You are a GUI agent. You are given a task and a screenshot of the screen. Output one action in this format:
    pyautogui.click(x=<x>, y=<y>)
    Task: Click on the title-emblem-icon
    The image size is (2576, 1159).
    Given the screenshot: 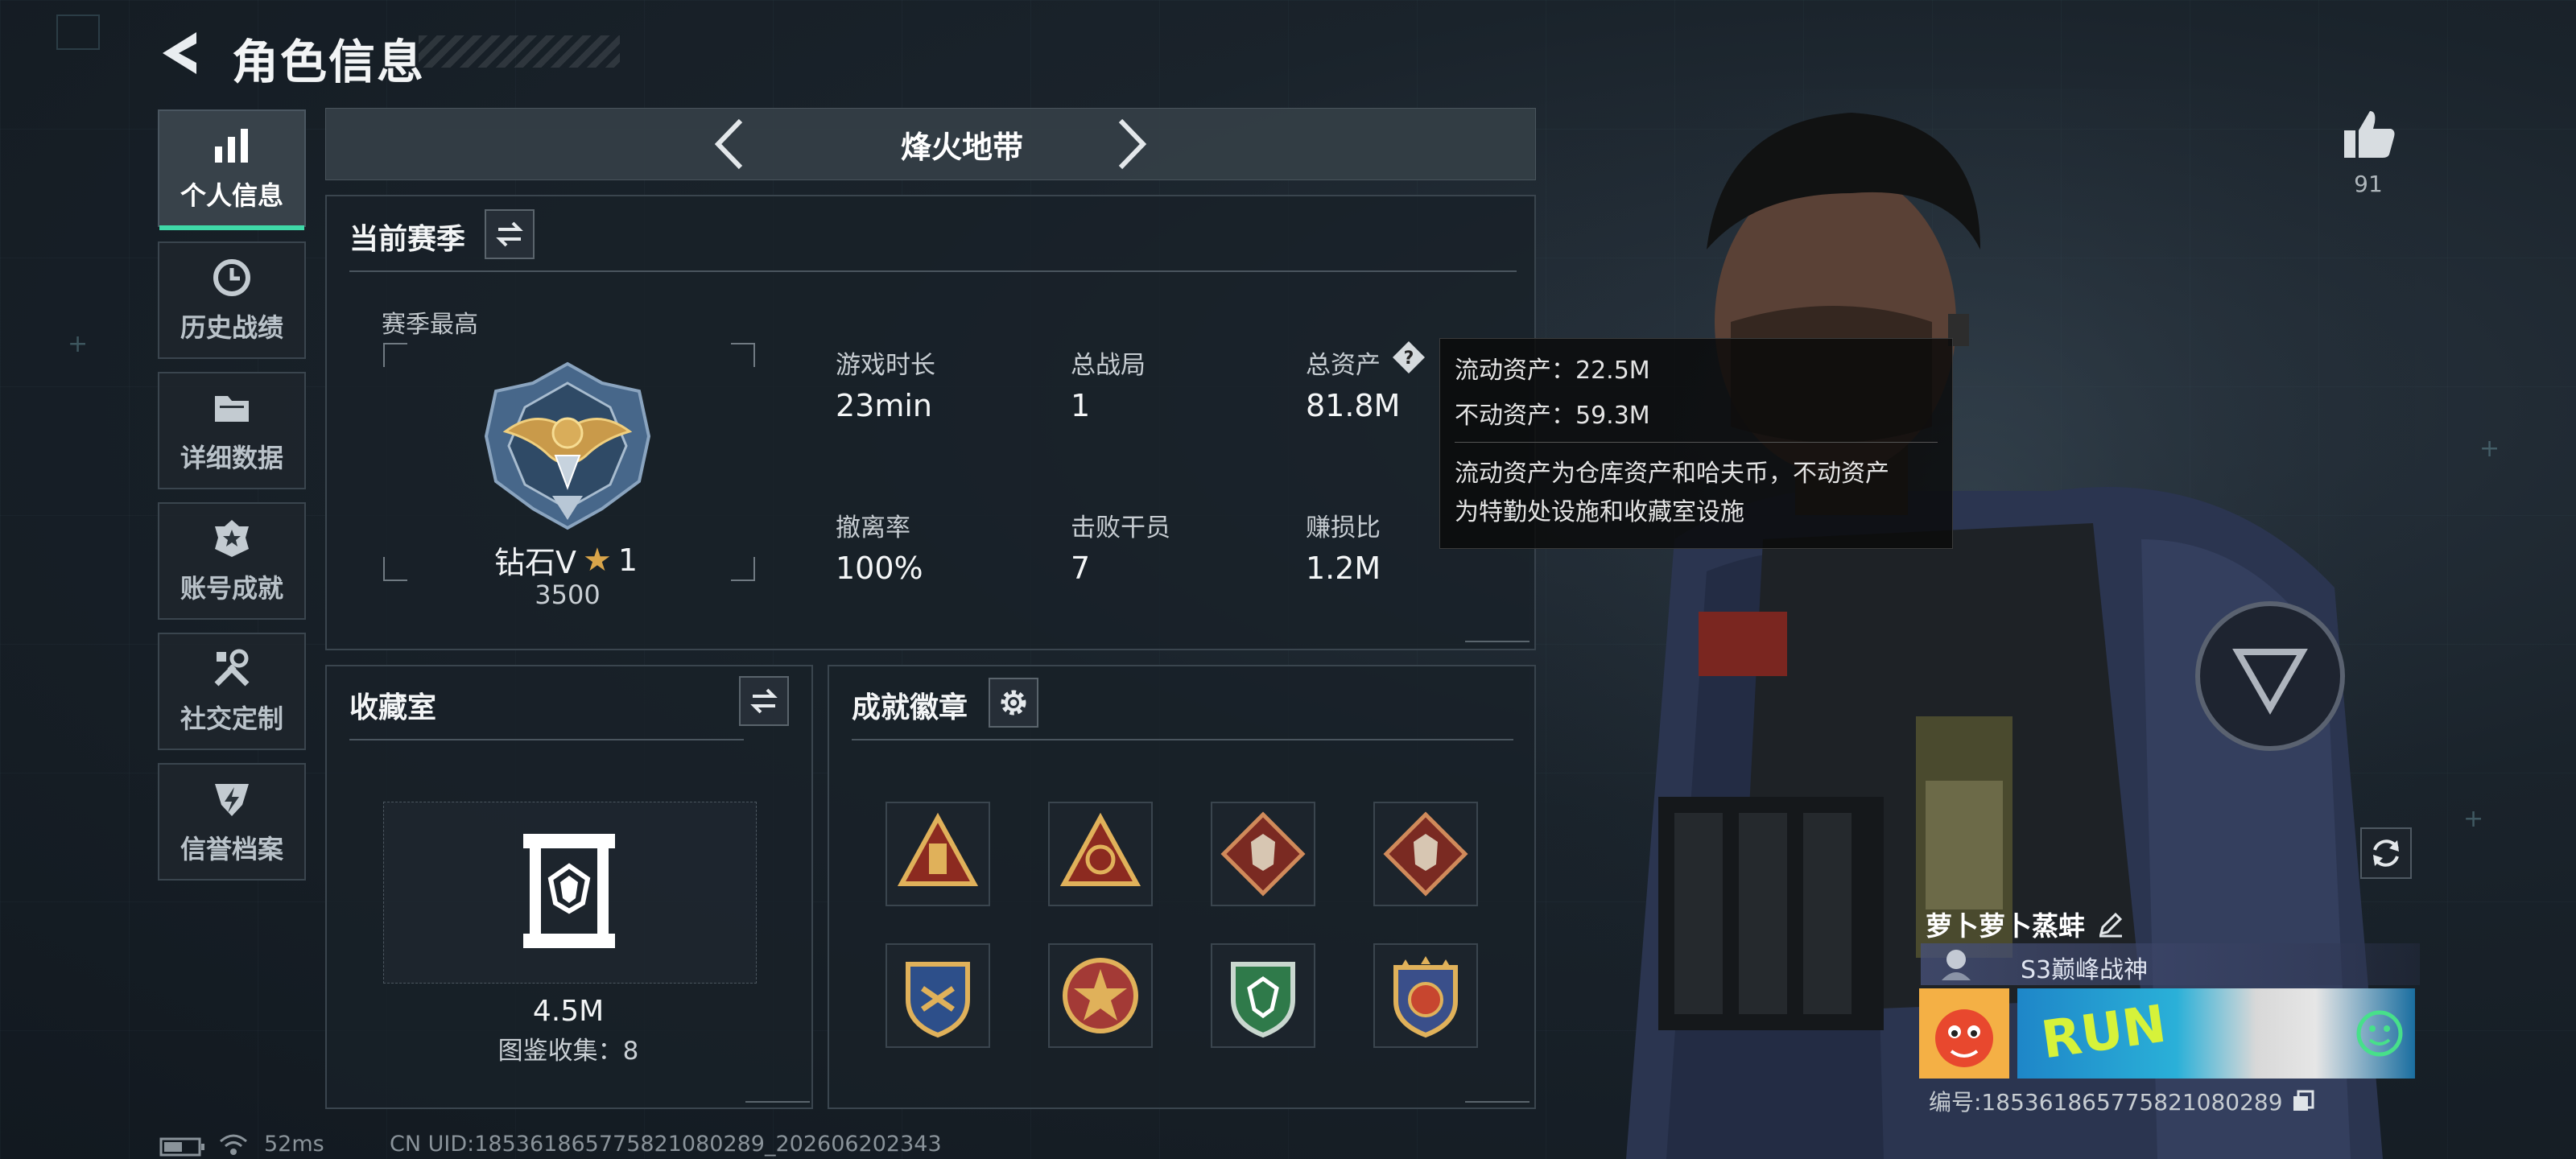 What is the action you would take?
    pyautogui.click(x=1956, y=965)
    